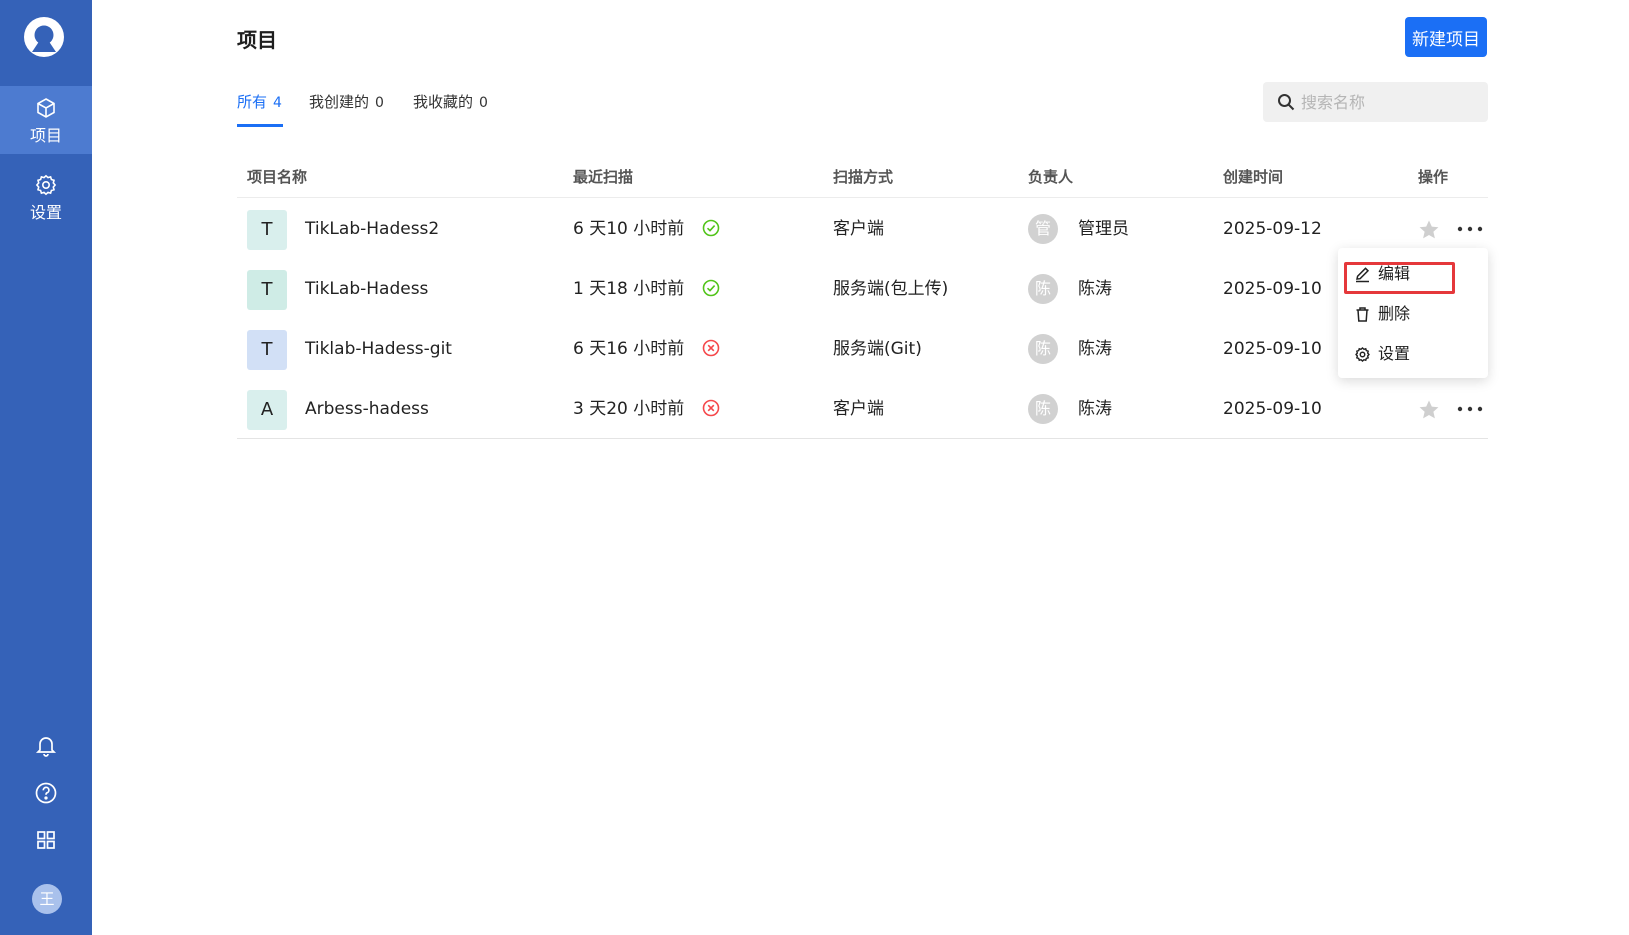 The image size is (1629, 935). Describe the element at coordinates (629, 289) in the screenshot. I see `last-scan-time: 1 天18 小时前` at that location.